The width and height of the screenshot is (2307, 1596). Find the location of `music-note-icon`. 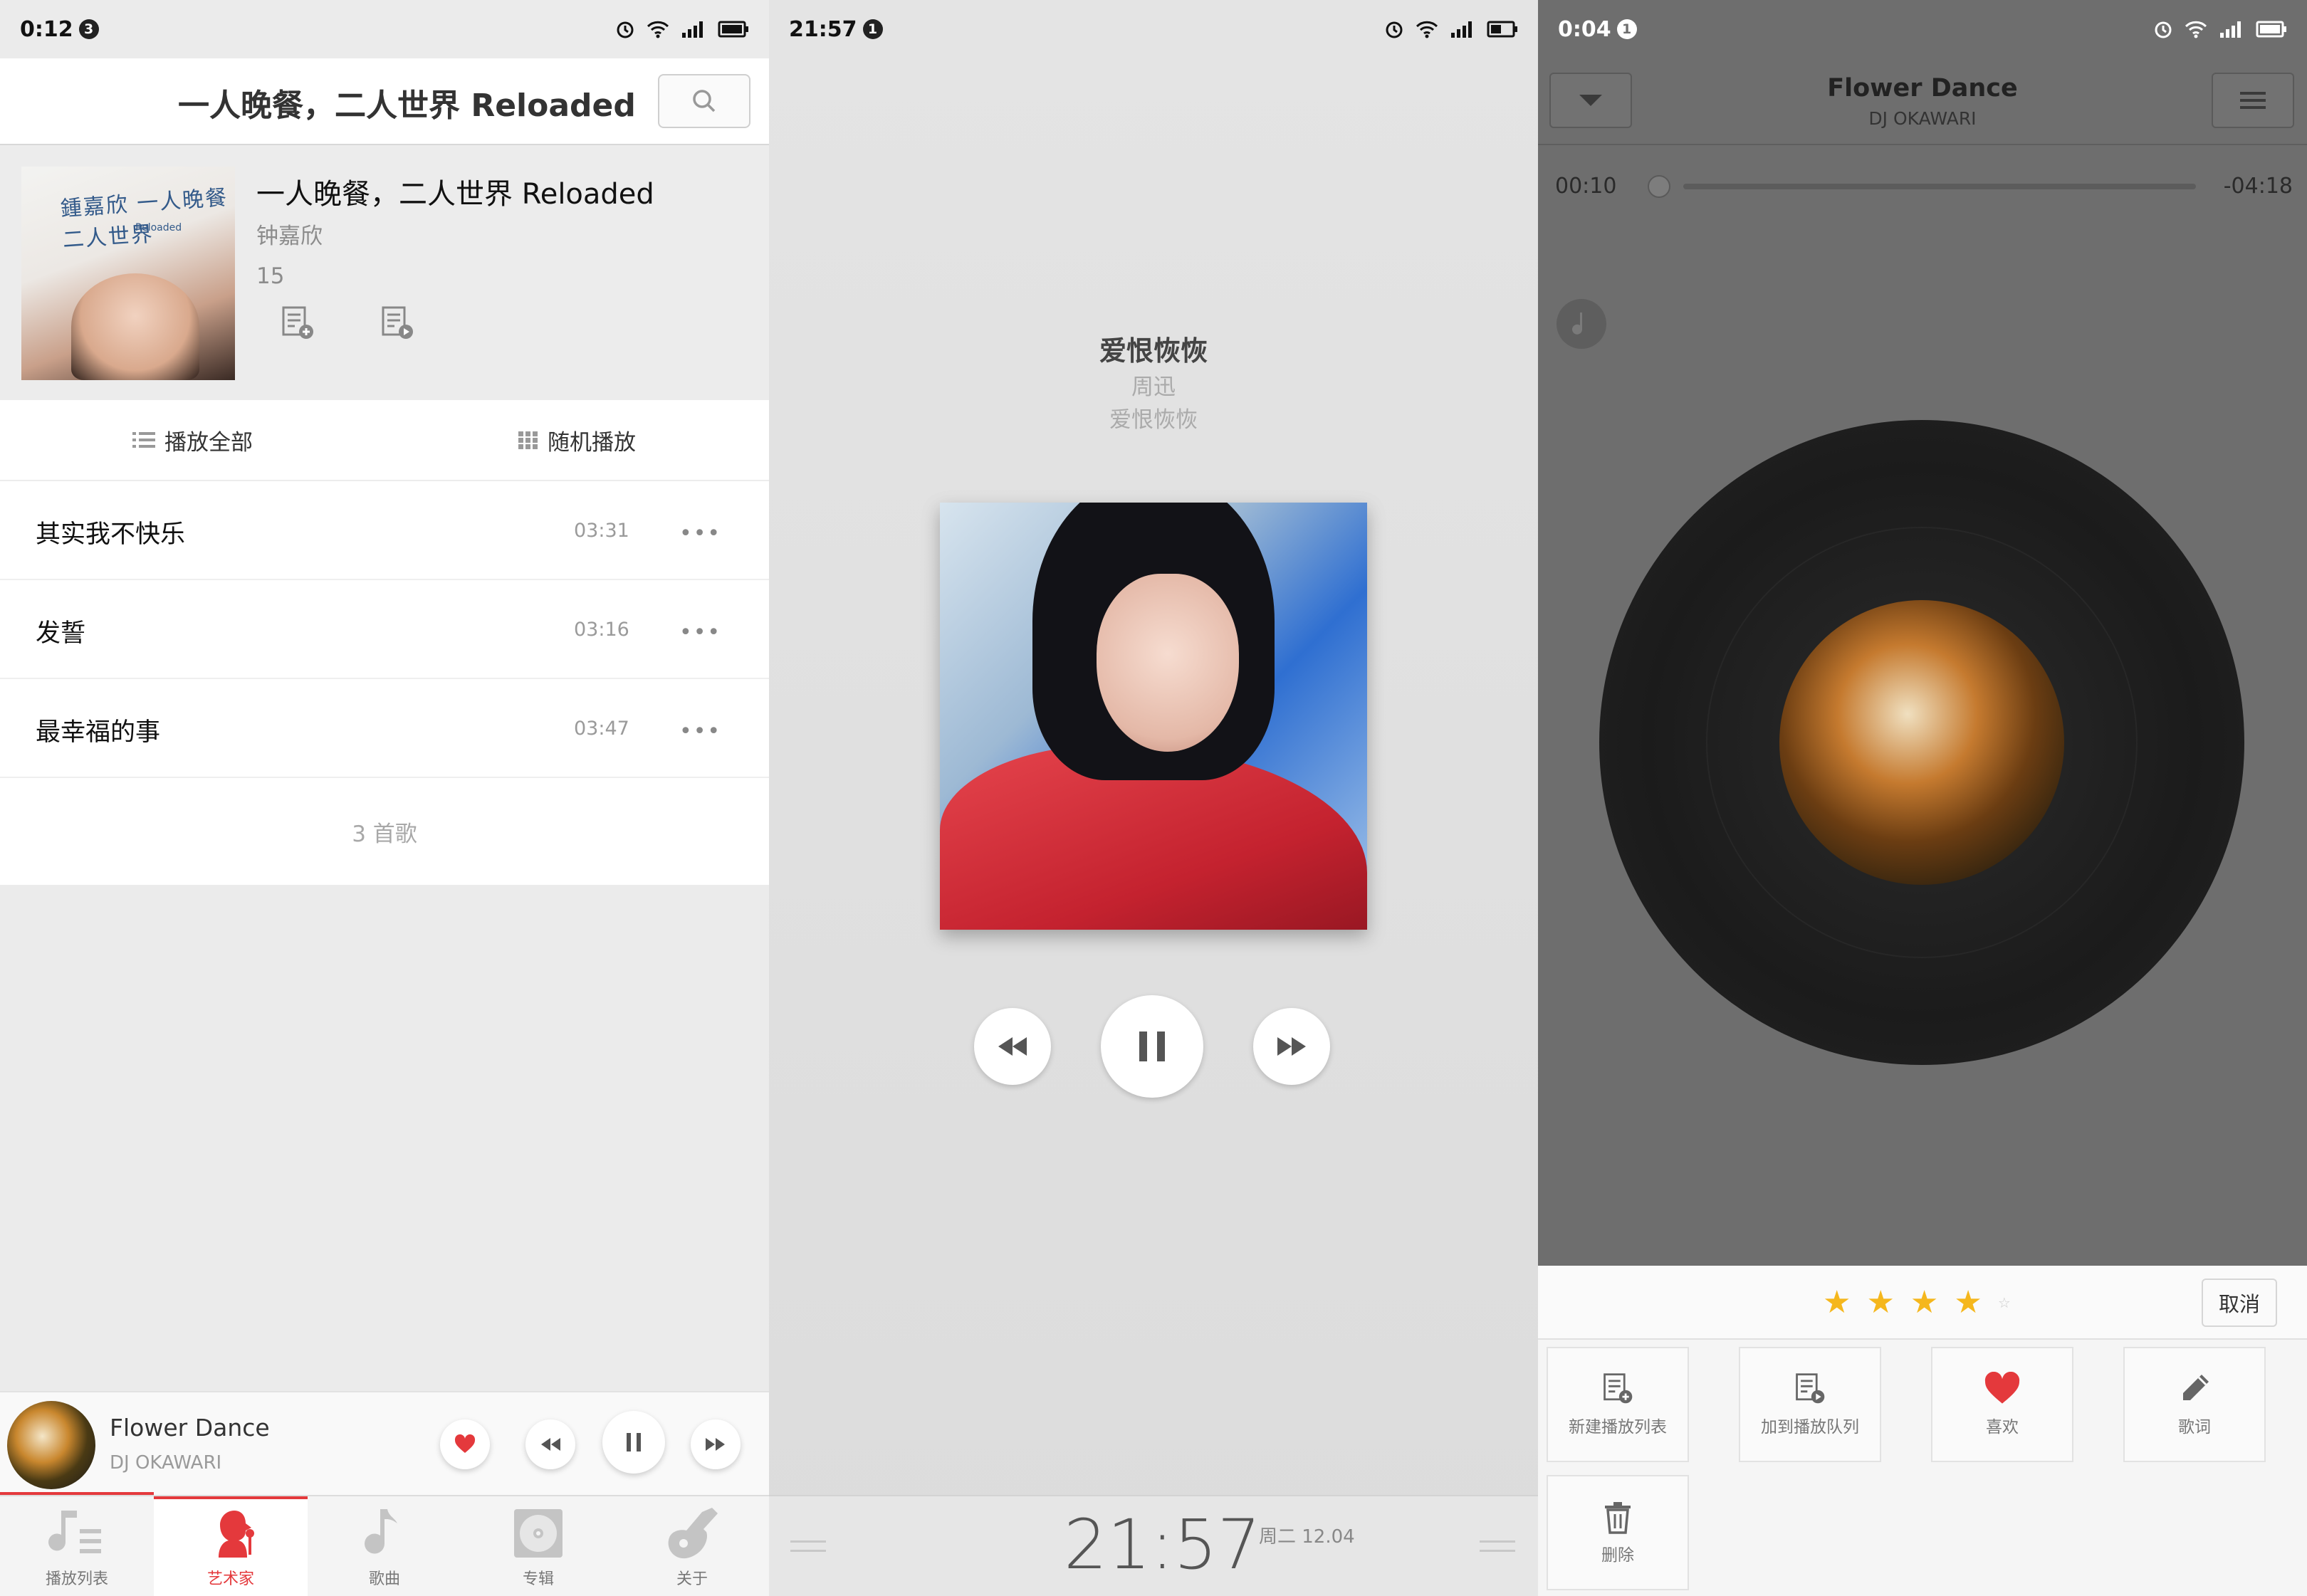

music-note-icon is located at coordinates (1577, 324).